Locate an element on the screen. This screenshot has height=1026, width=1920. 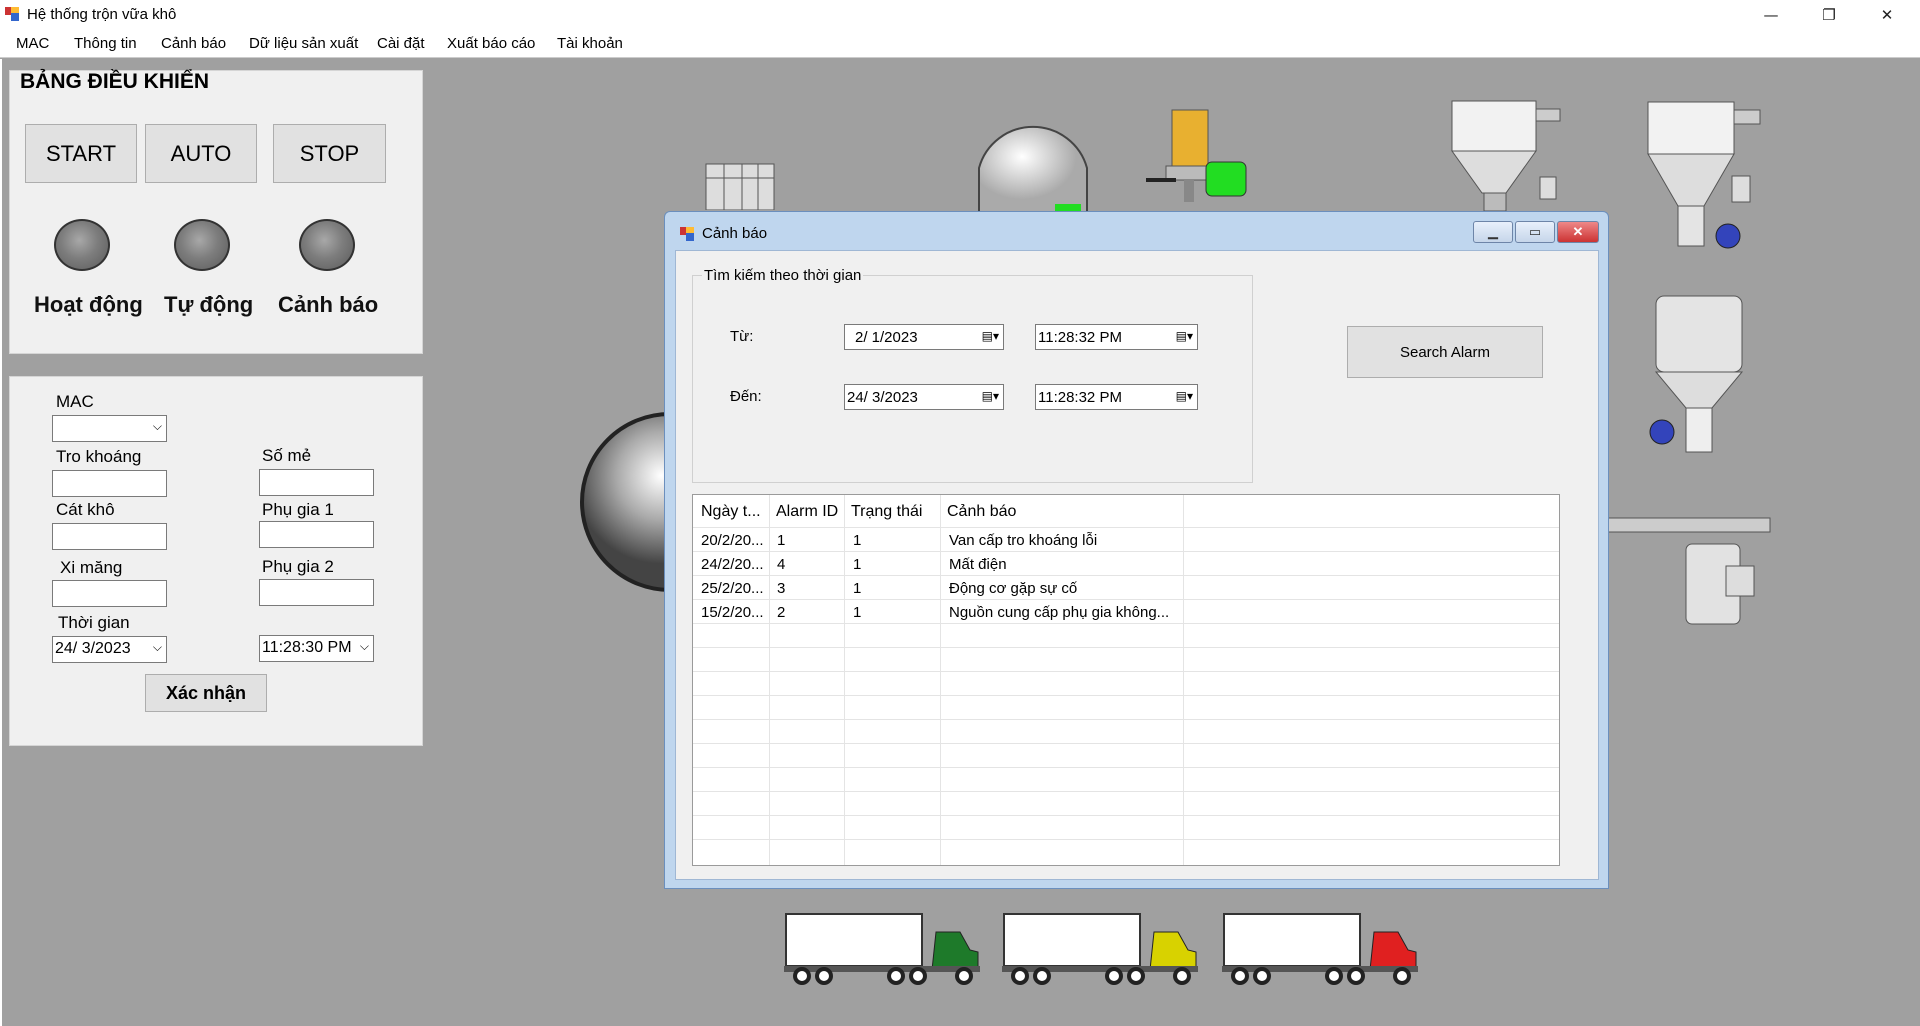
thoi-gian-label: Thời gian is located at coordinates (94, 622).